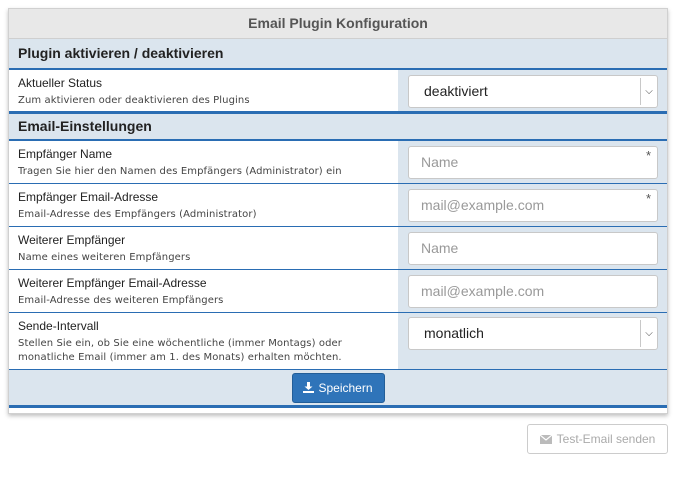 Image resolution: width=676 pixels, height=477 pixels. What do you see at coordinates (65, 154) in the screenshot?
I see `recipient-name-label: Empfänger Name` at bounding box center [65, 154].